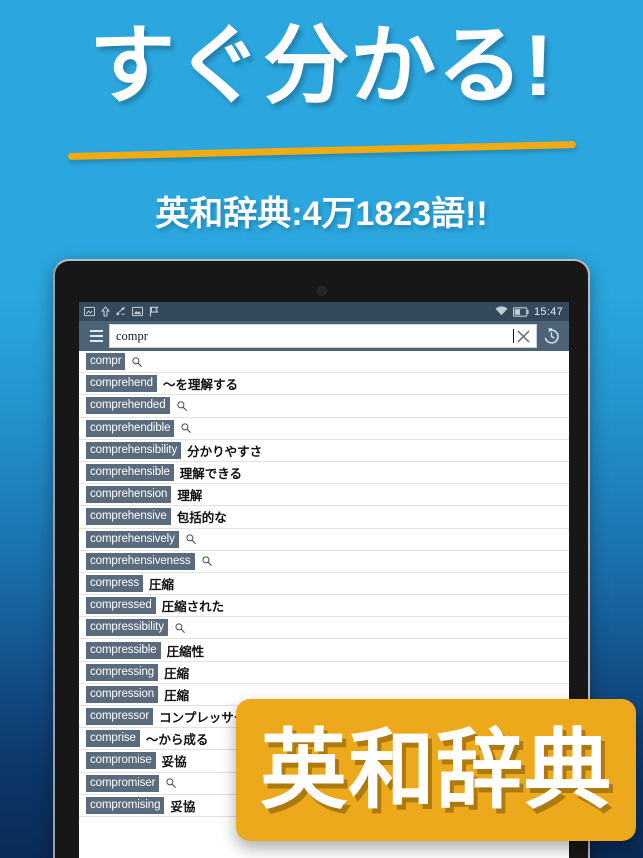 The width and height of the screenshot is (643, 858). What do you see at coordinates (501, 311) in the screenshot?
I see `wifi-icon` at bounding box center [501, 311].